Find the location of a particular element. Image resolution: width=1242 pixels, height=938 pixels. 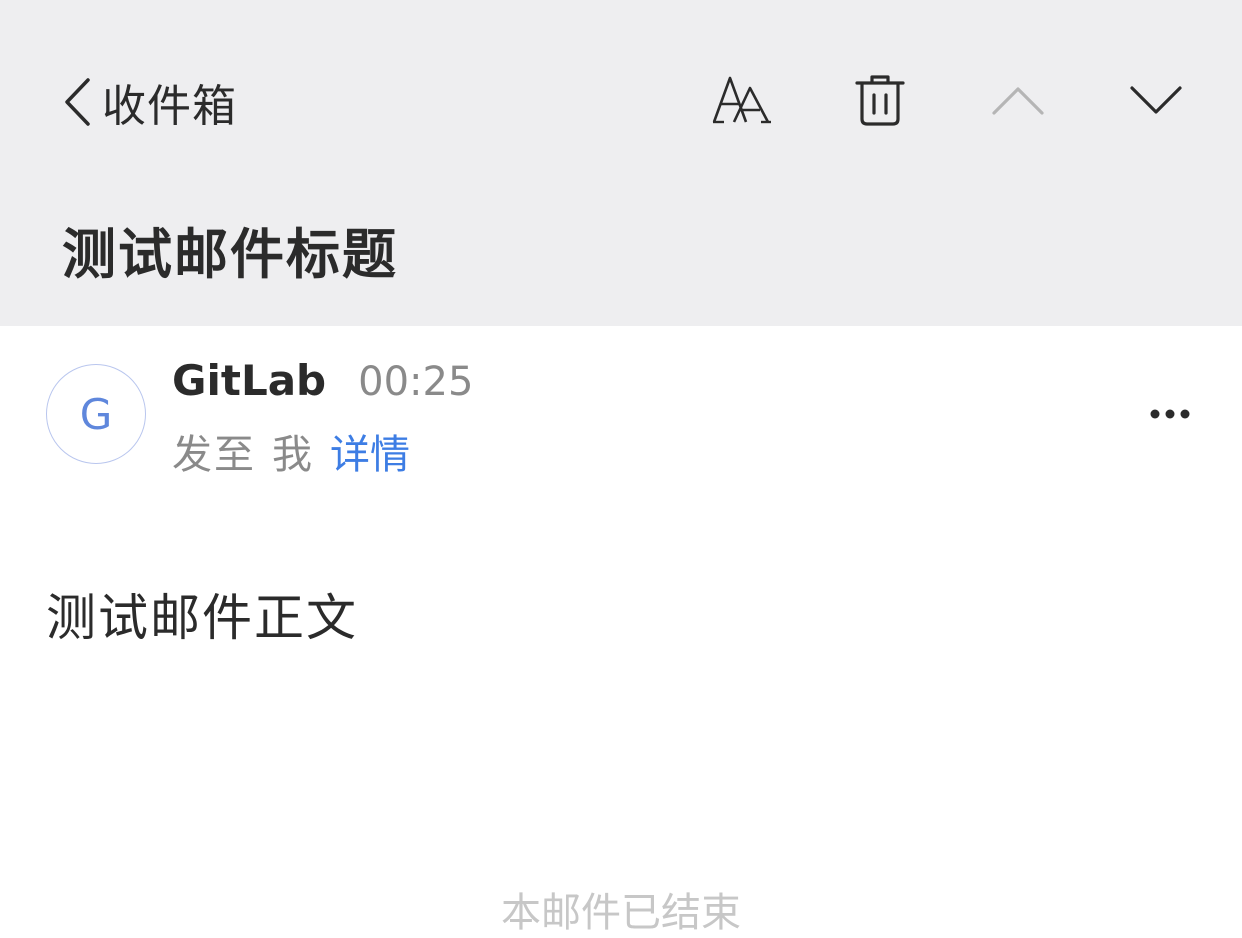

sender-row: GitLab 00:25 is located at coordinates (322, 380).